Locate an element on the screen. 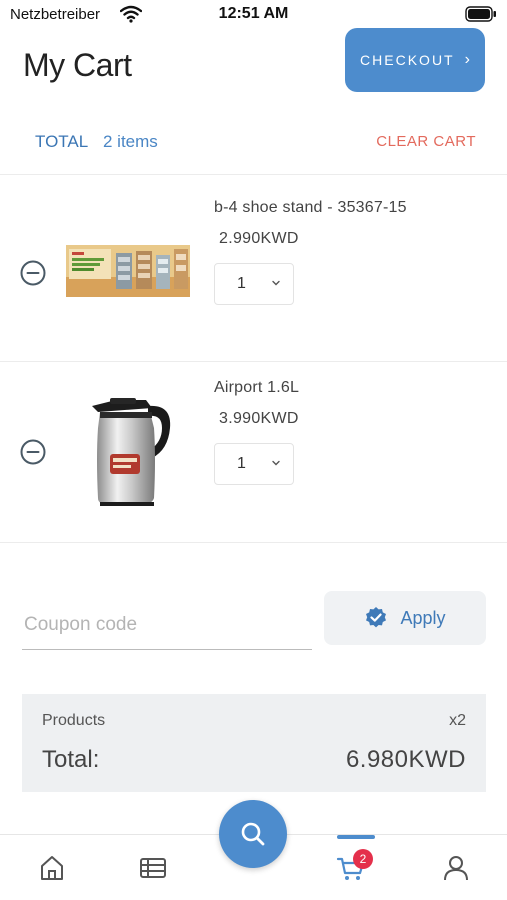  apply-label: Apply is located at coordinates (423, 617).